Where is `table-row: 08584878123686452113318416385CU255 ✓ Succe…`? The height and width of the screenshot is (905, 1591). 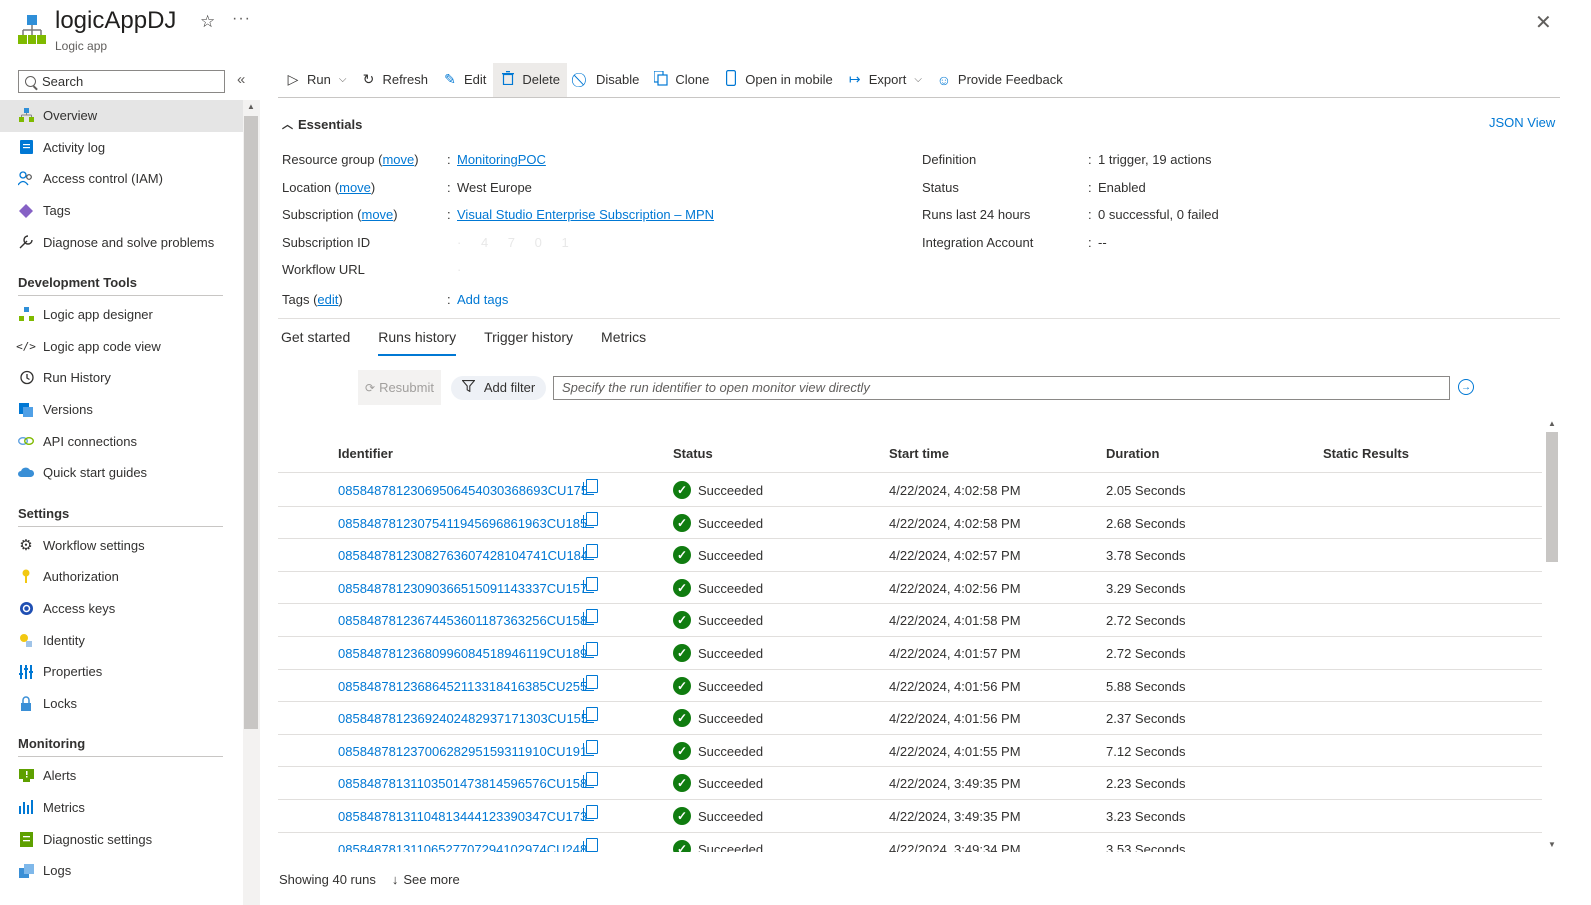 table-row: 08584878123686452113318416385CU255 ✓ Succe… is located at coordinates (910, 686).